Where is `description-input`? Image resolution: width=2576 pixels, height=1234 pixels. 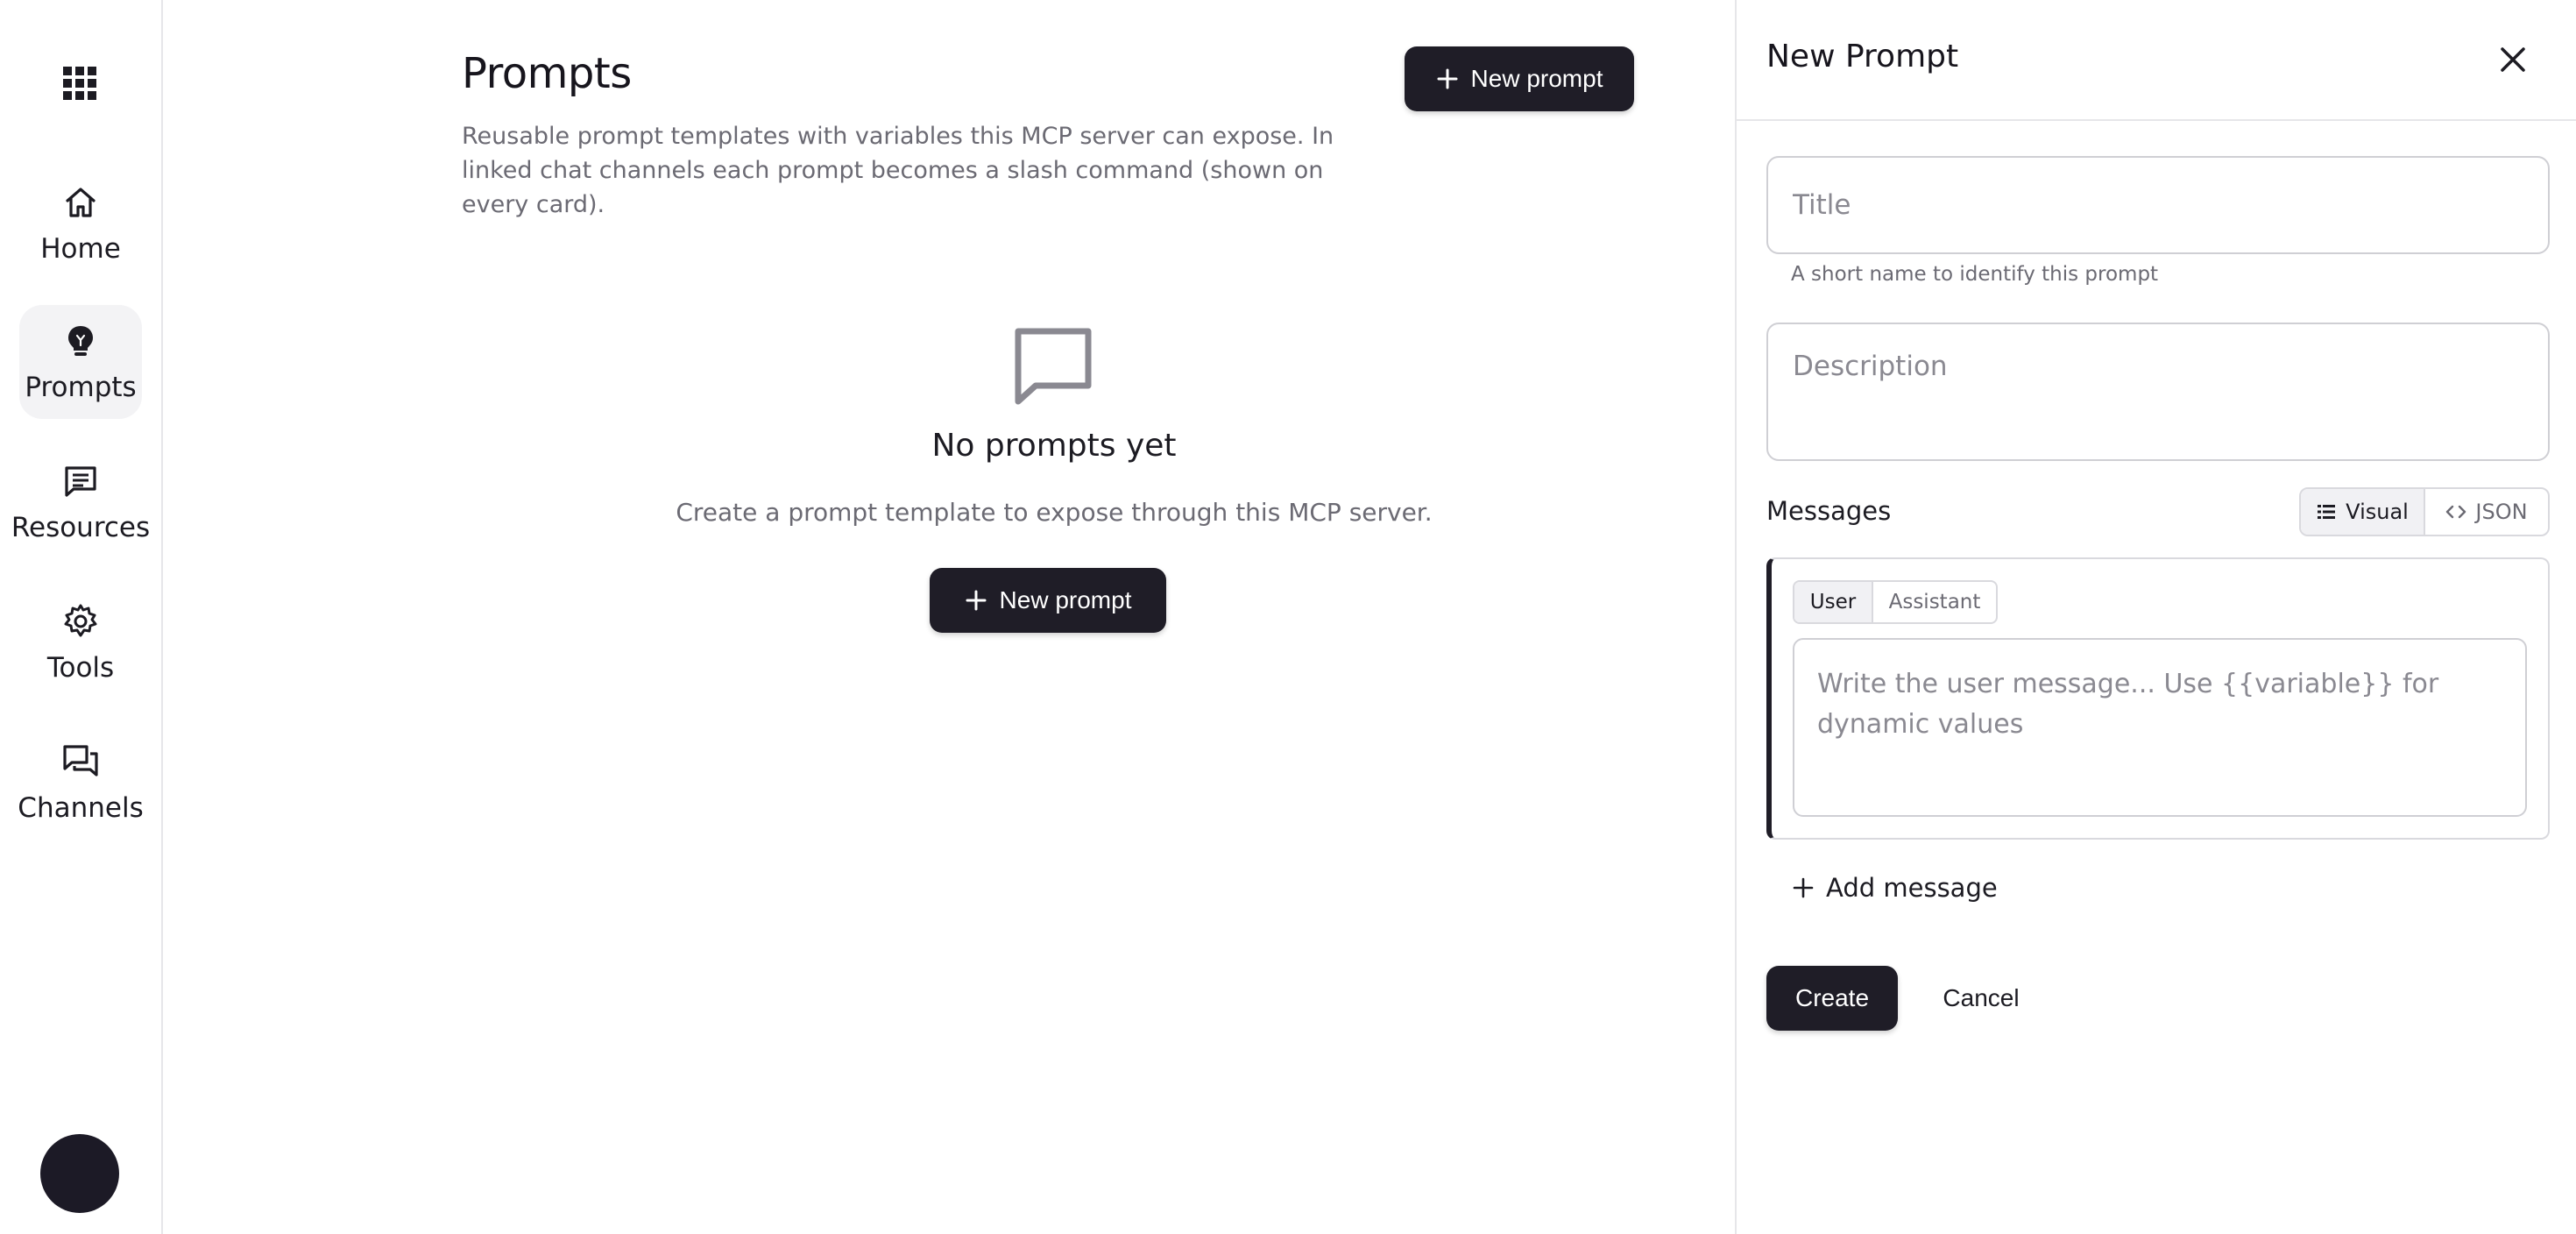 description-input is located at coordinates (2158, 392).